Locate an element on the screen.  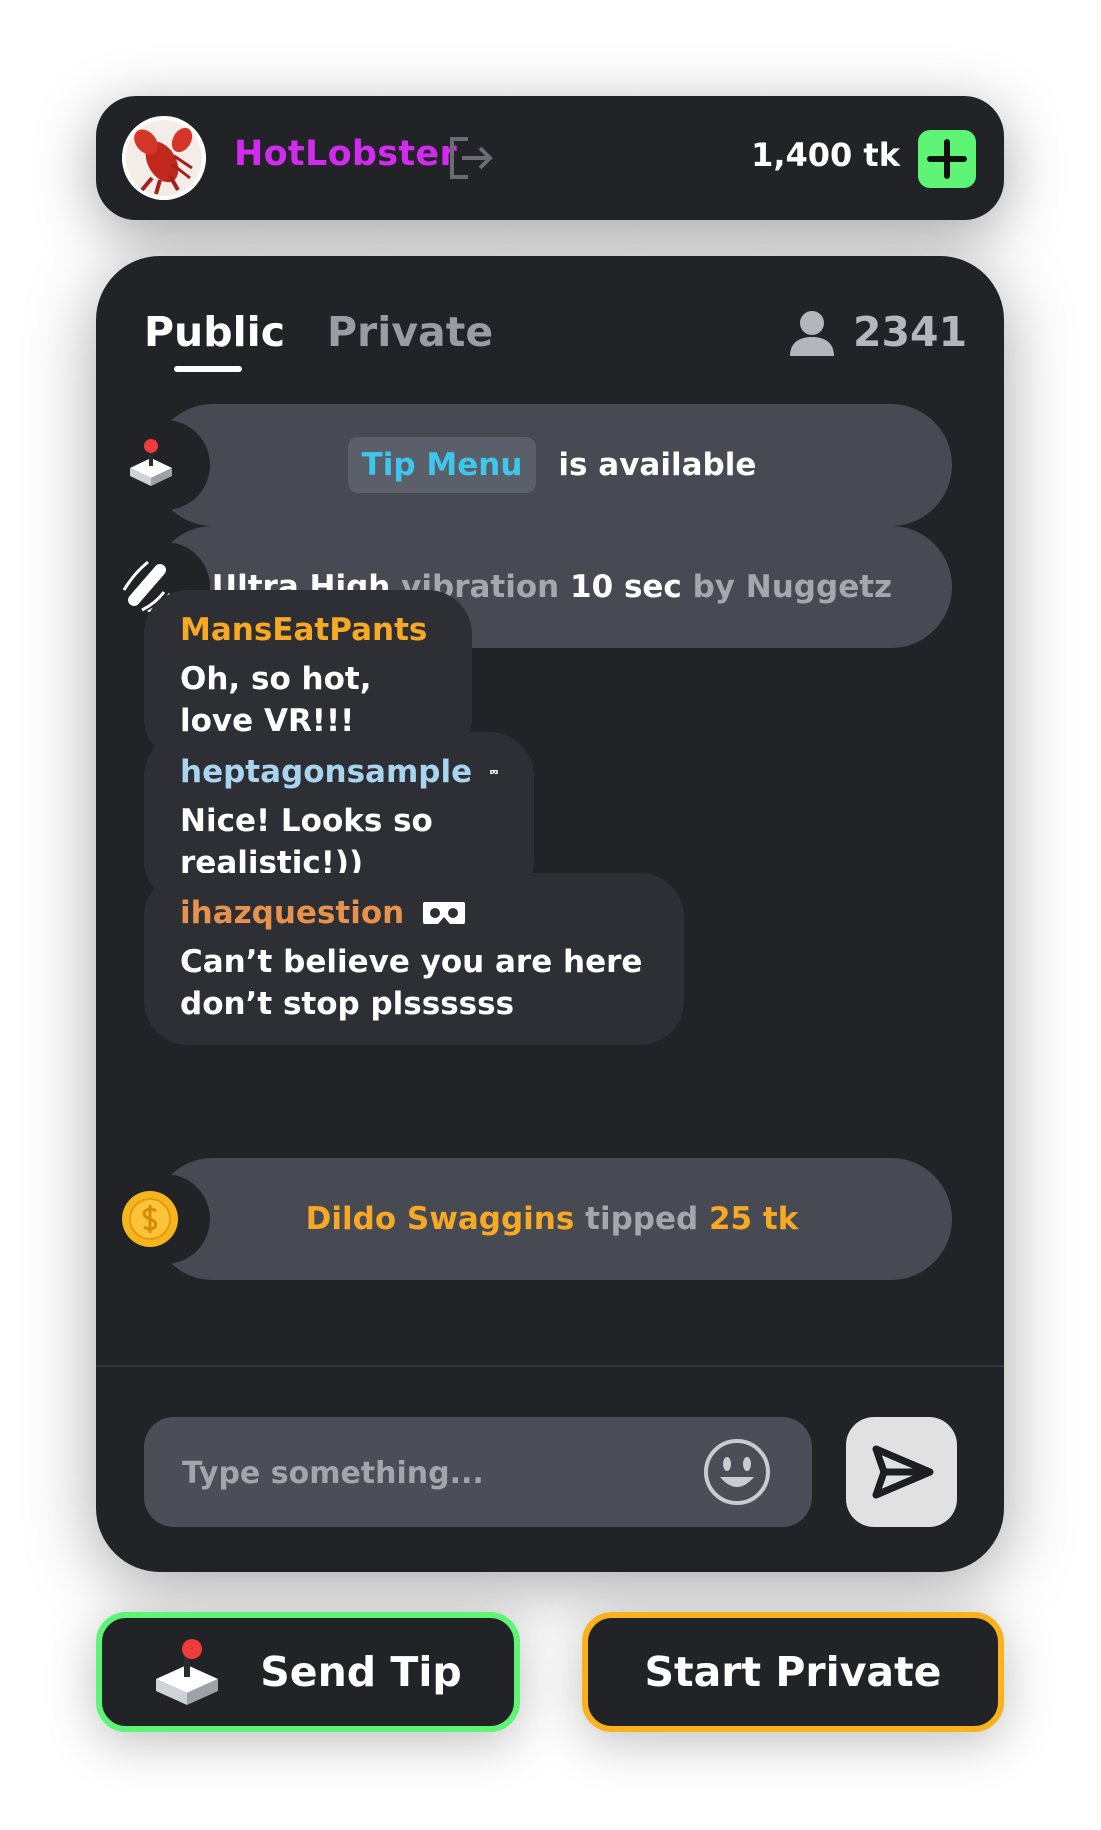
viewer-count: 2341 is located at coordinates (910, 332).